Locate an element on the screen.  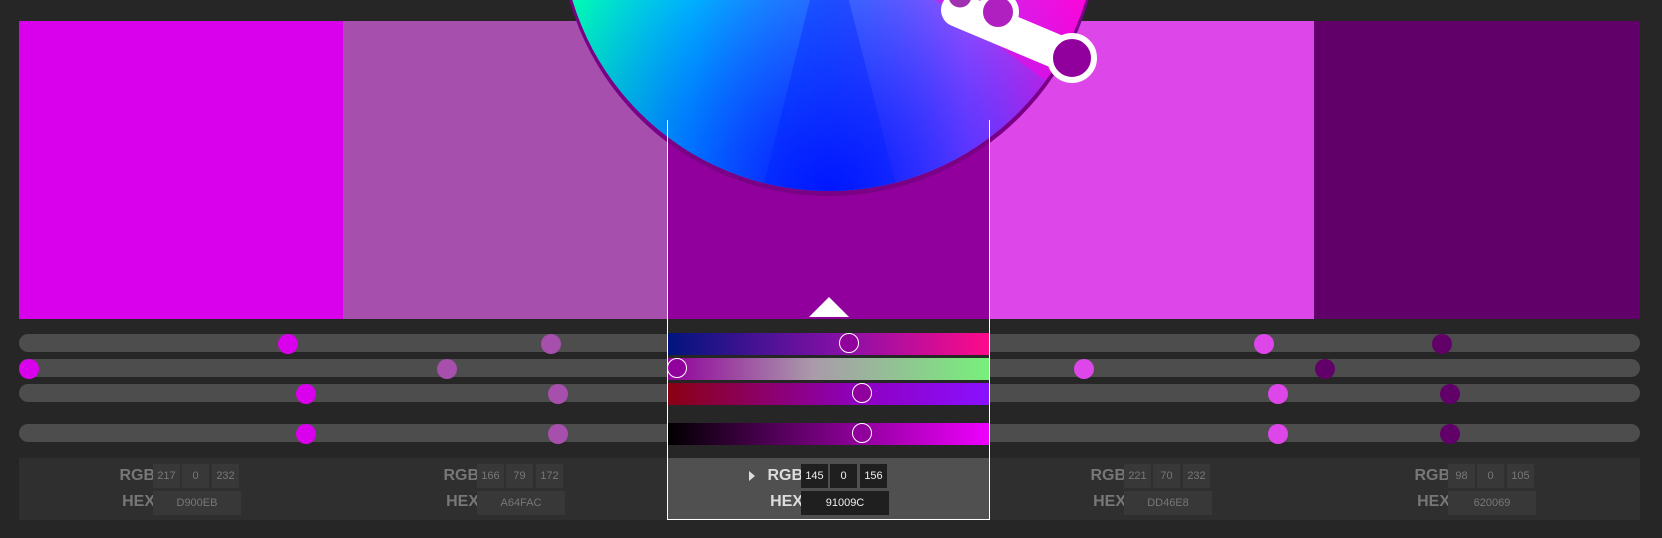
active-swatch-triangle is located at coordinates (829, 307).